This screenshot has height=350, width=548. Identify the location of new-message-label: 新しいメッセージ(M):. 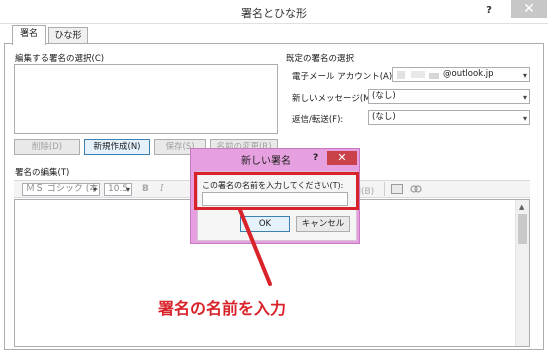
(334, 99).